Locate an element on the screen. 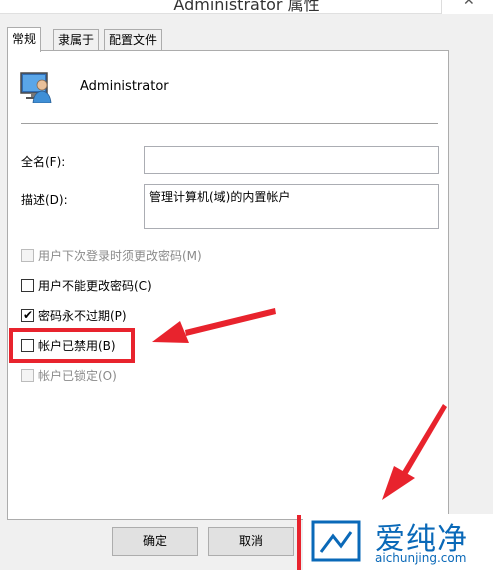  watermark-text-en: aichunjing.com is located at coordinates (421, 558).